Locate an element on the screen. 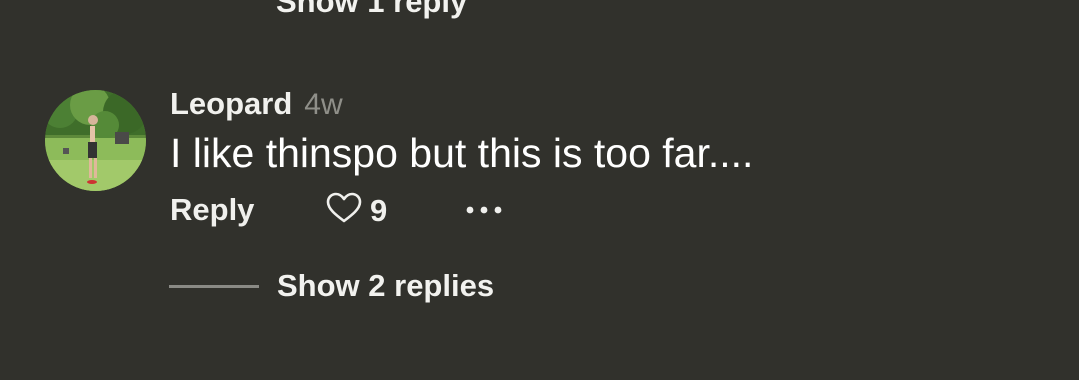 The image size is (1079, 380). show-replies-button: Show 2 replies is located at coordinates (385, 286).